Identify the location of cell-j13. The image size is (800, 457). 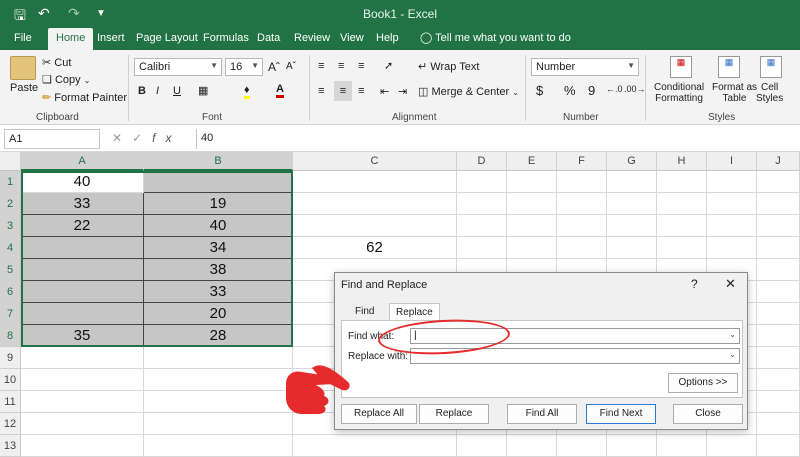
(778, 446).